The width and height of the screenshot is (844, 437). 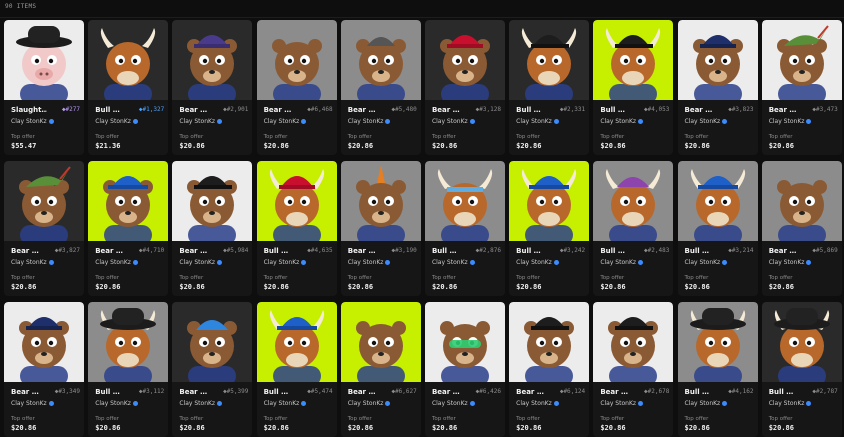 I want to click on nft-card: Bull … ◆#1,327 Clay StonKz Top offer $21.36, so click(x=128, y=87).